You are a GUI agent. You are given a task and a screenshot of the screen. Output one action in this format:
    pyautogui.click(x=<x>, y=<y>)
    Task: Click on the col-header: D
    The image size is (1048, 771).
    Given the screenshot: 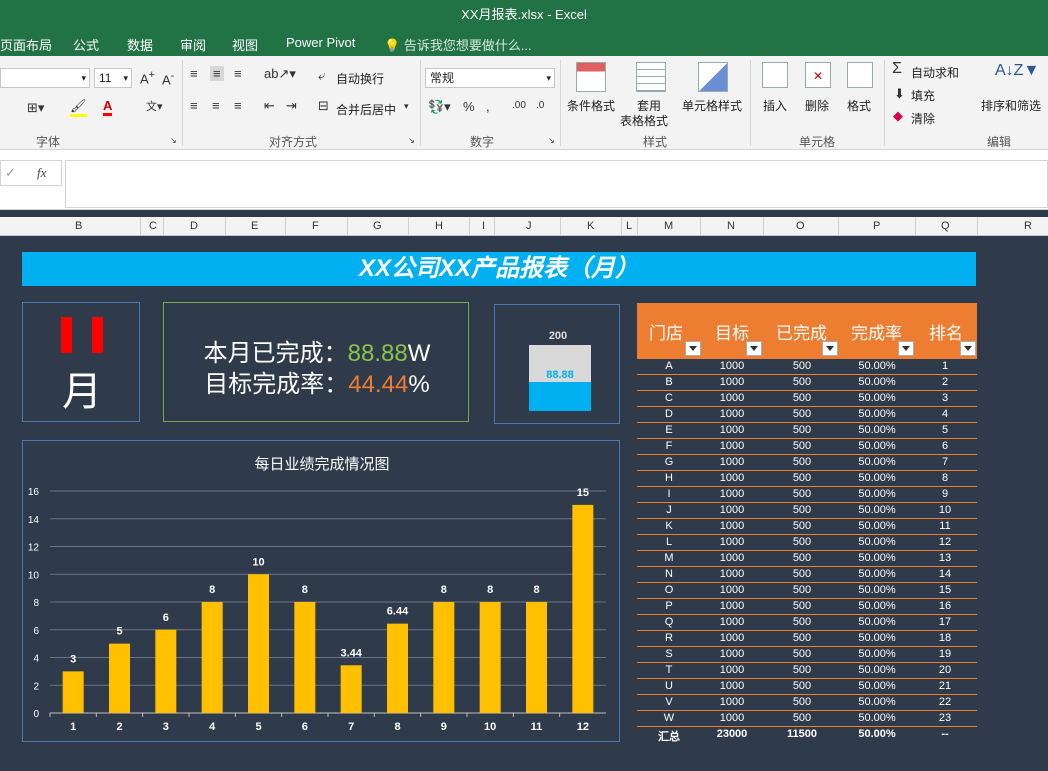 What is the action you would take?
    pyautogui.click(x=194, y=226)
    